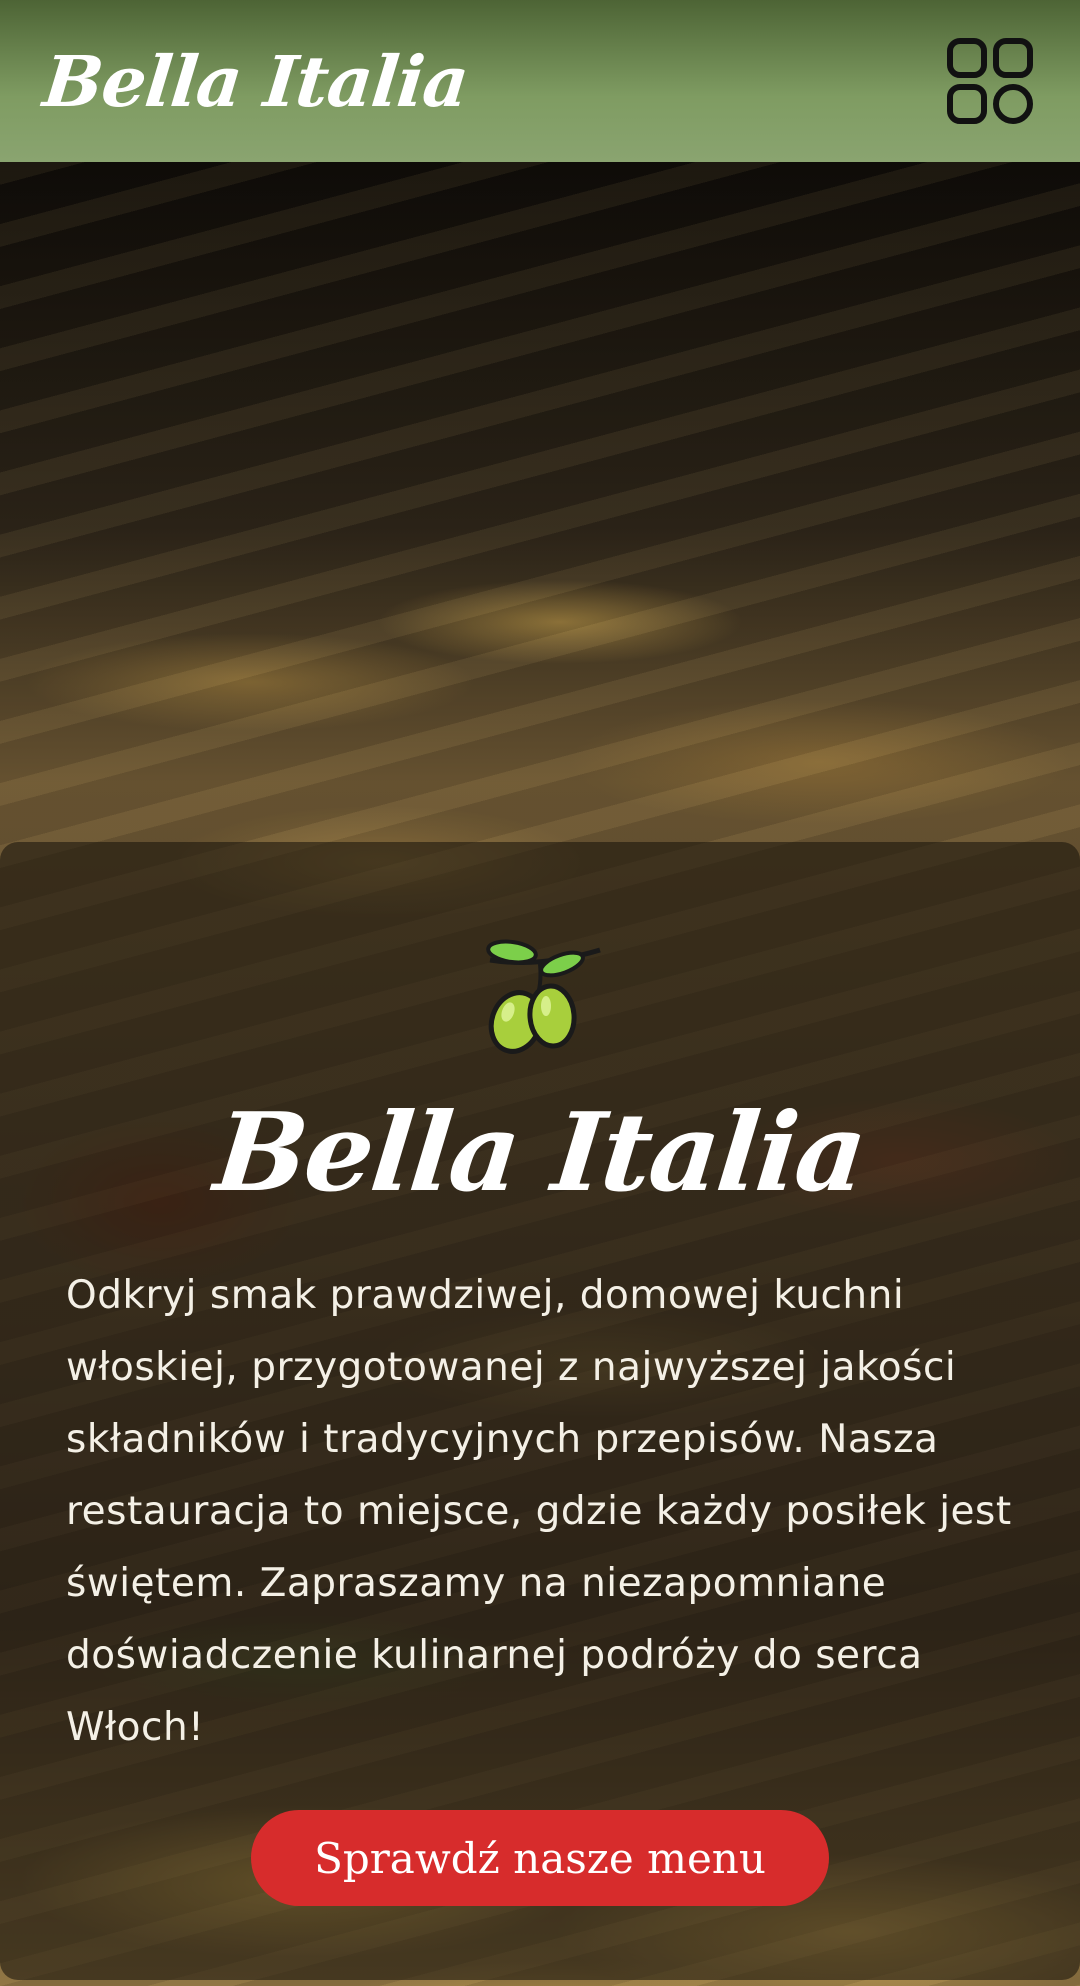  What do you see at coordinates (540, 1153) in the screenshot?
I see `hero-title: Bella Italia` at bounding box center [540, 1153].